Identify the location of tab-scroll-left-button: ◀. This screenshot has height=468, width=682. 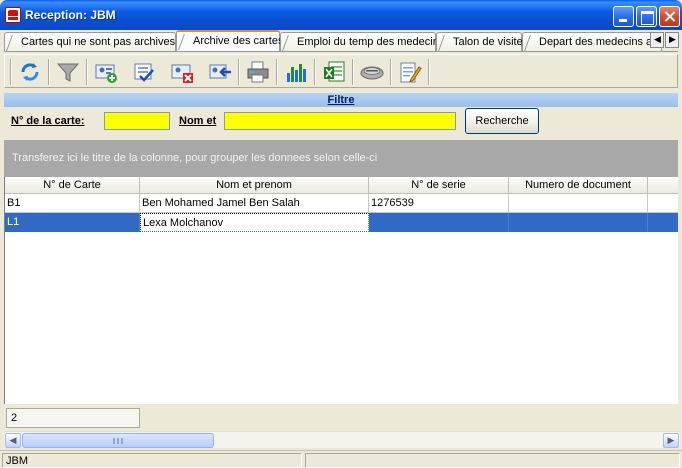
(657, 40).